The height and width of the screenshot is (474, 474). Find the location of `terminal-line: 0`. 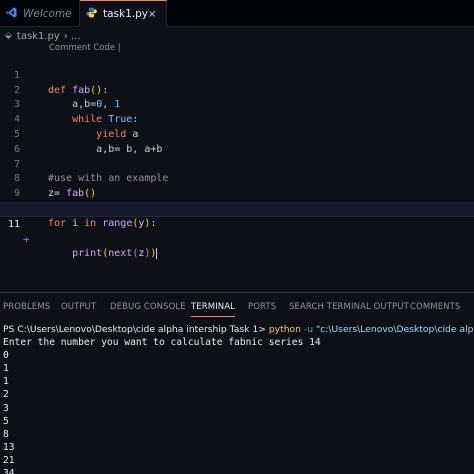

terminal-line: 0 is located at coordinates (6, 356).